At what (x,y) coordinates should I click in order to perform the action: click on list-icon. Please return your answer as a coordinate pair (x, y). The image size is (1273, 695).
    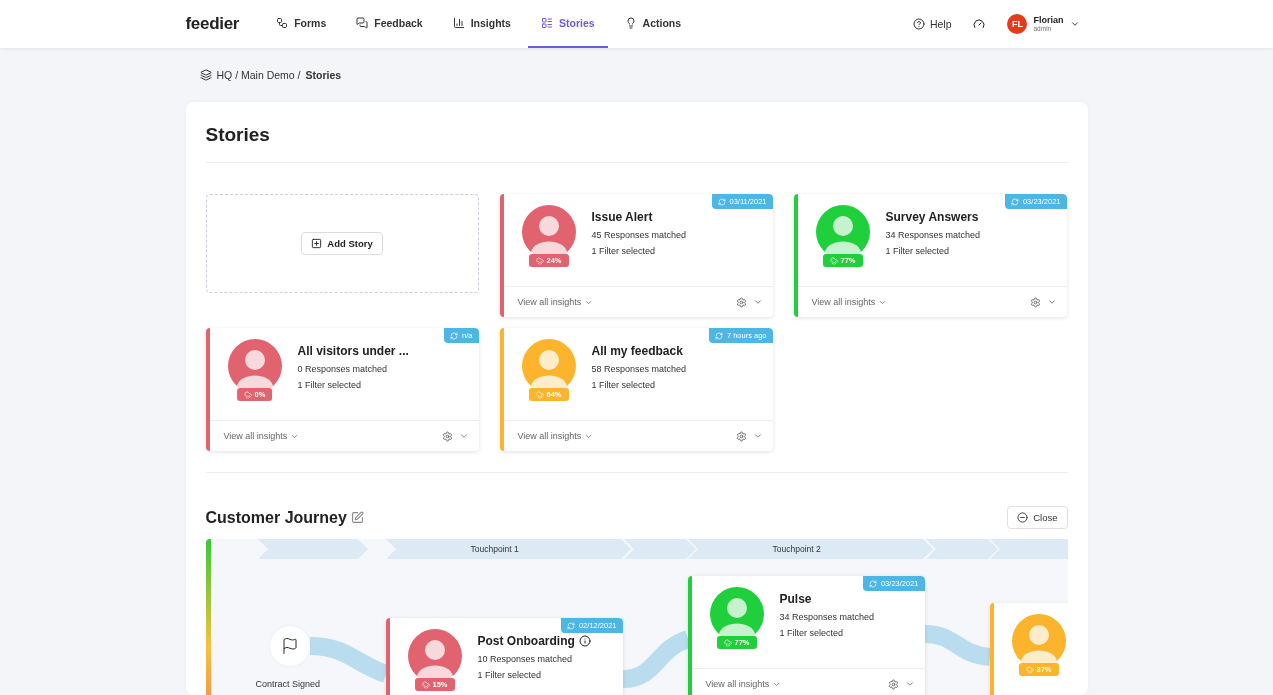
    Looking at the image, I should click on (546, 23).